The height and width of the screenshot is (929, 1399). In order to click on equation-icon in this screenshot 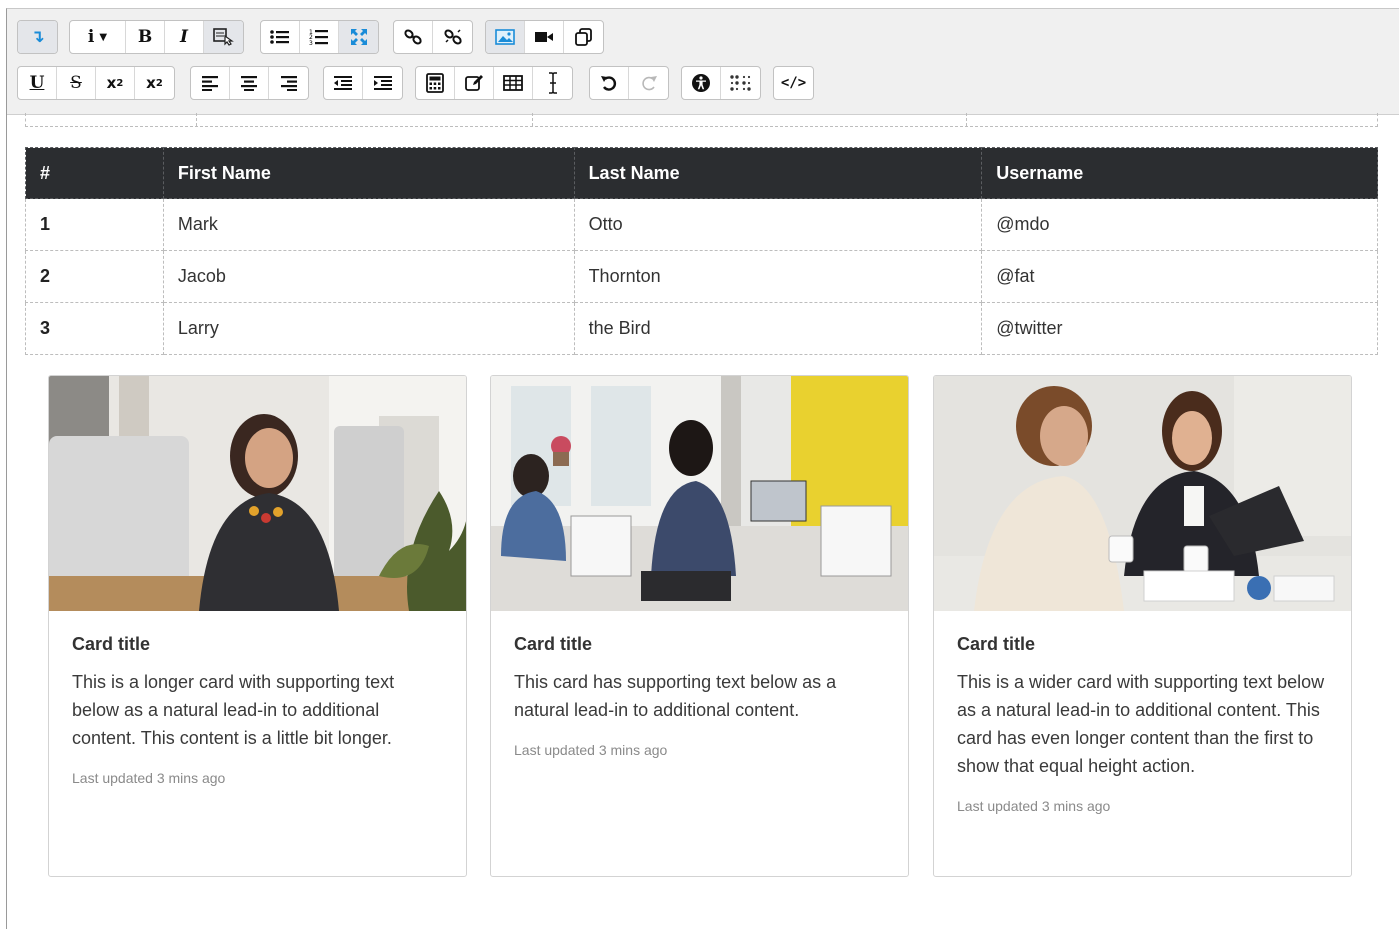, I will do `click(435, 83)`.